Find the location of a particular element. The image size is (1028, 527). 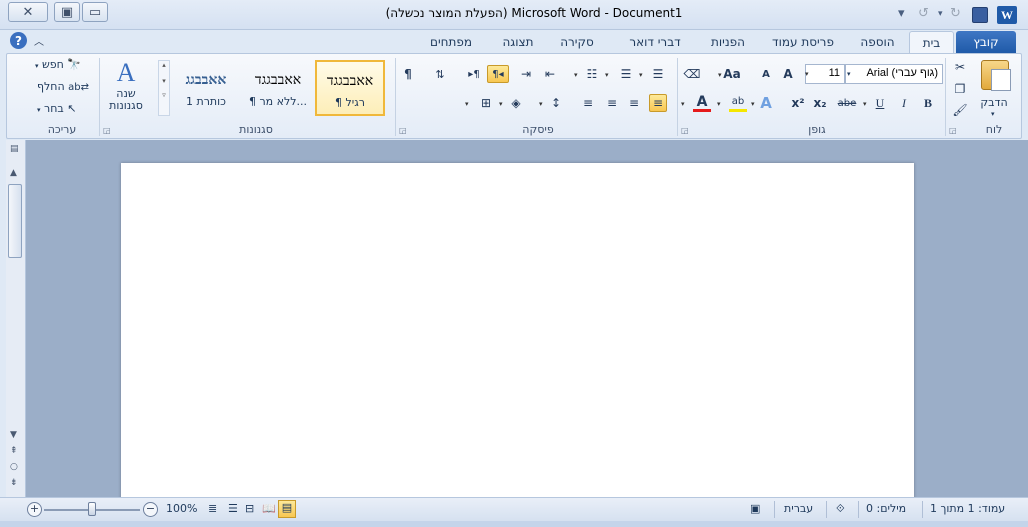

style-heading-1: אאבבגג כותרת 1 is located at coordinates (206, 88).